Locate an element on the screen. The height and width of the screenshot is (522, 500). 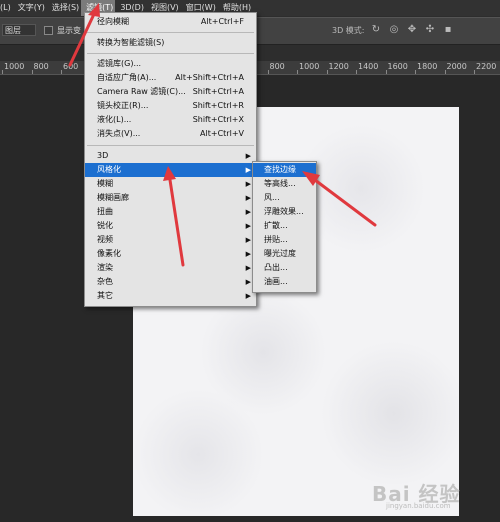
submenu-item-solarize: 曝光过度 is located at coordinates (284, 254).